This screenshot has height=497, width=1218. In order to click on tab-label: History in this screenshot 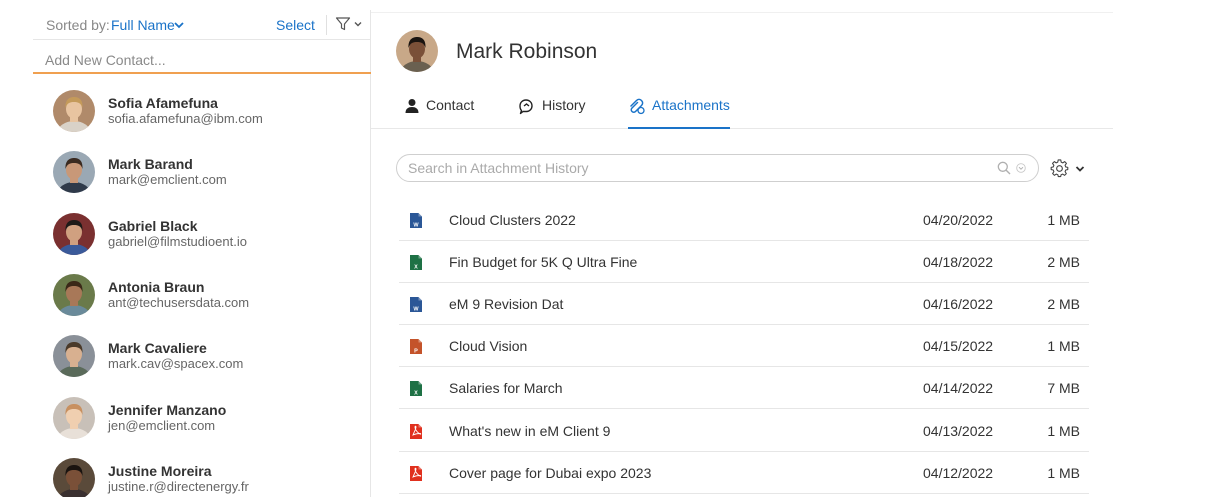, I will do `click(564, 105)`.